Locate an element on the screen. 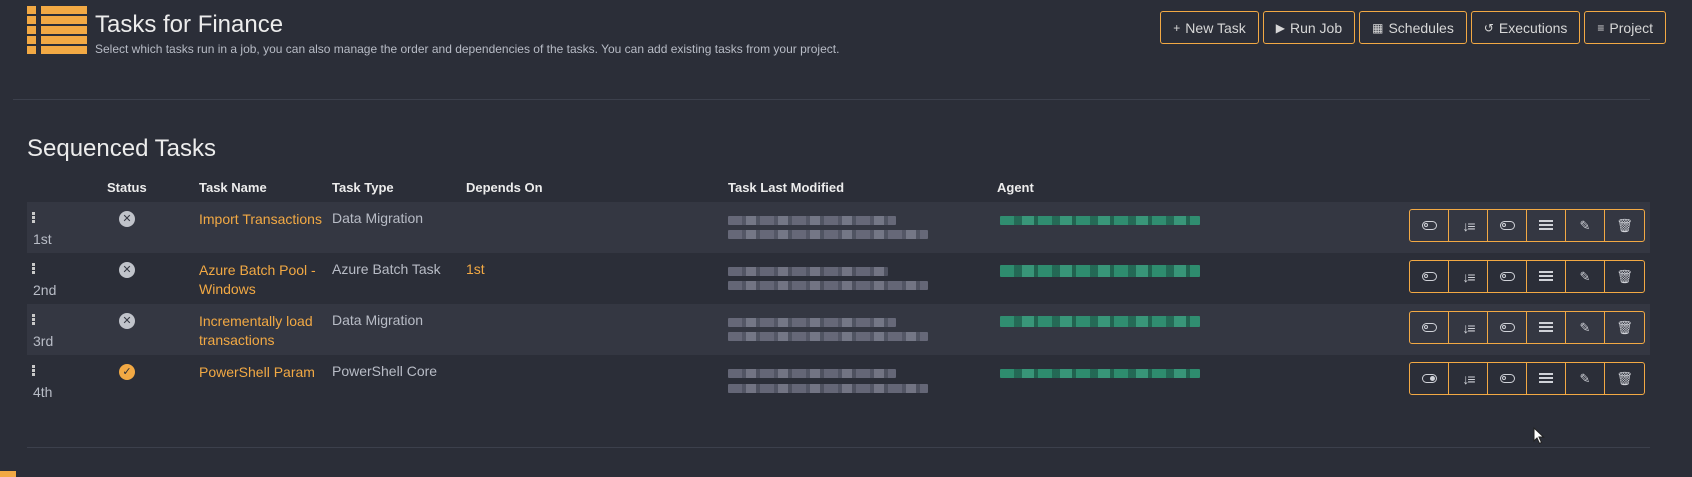 The height and width of the screenshot is (477, 1692). project-button: ≡ Project is located at coordinates (1625, 27).